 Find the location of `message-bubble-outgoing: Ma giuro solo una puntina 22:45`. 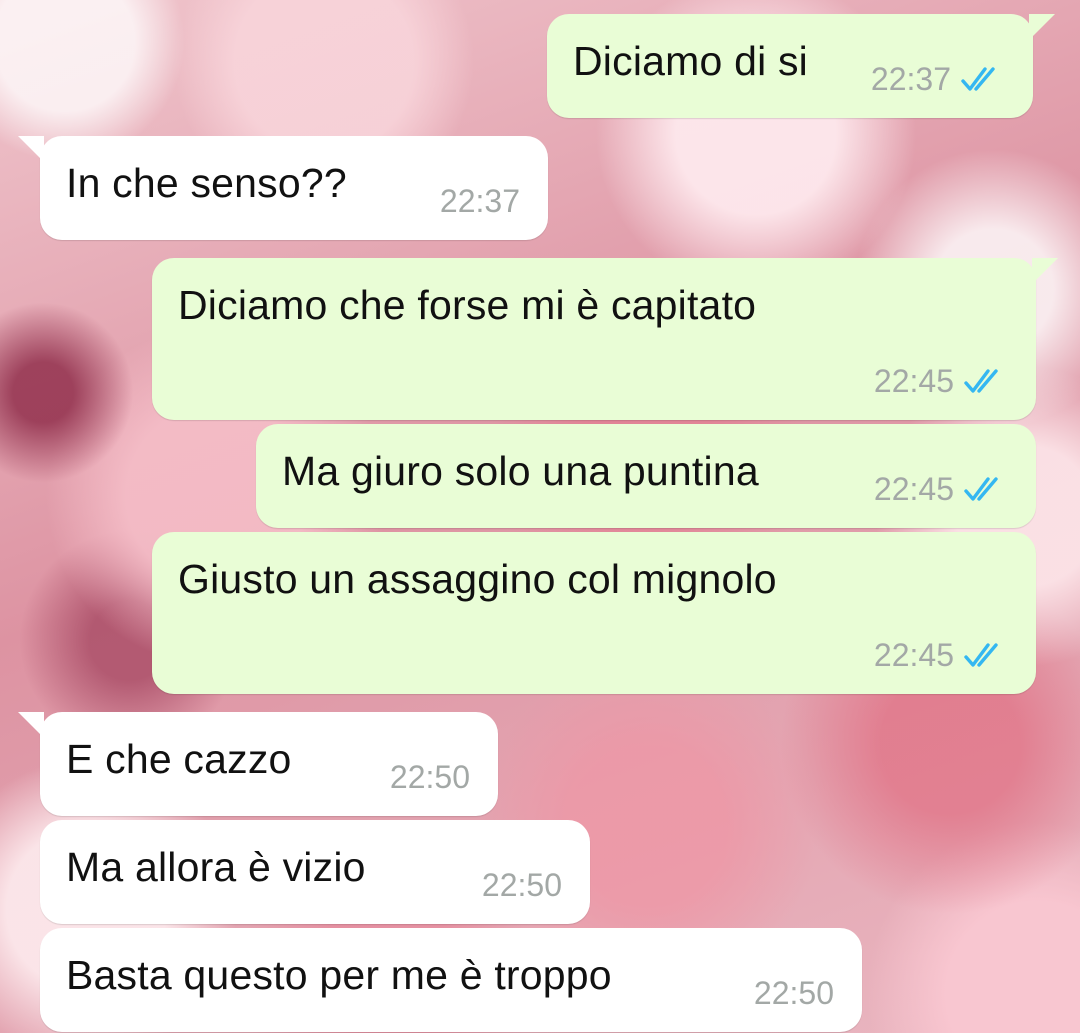

message-bubble-outgoing: Ma giuro solo una puntina 22:45 is located at coordinates (646, 476).